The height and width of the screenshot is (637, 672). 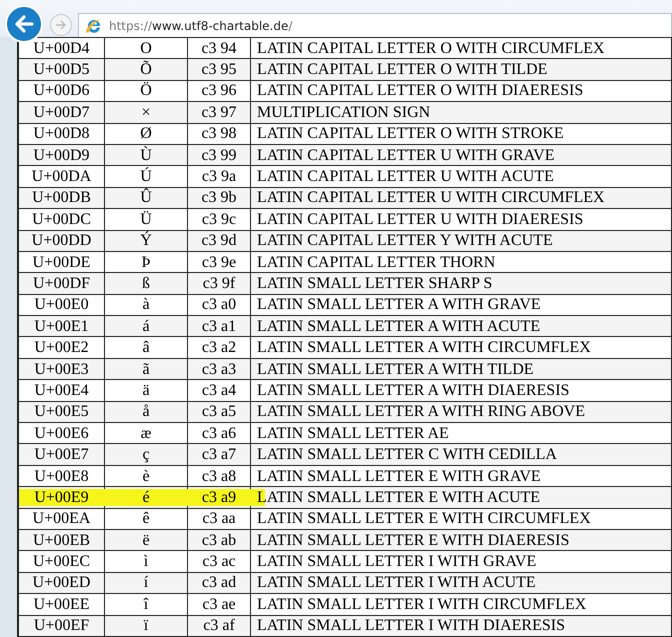 I want to click on table-cell: c3 ae, so click(x=219, y=605).